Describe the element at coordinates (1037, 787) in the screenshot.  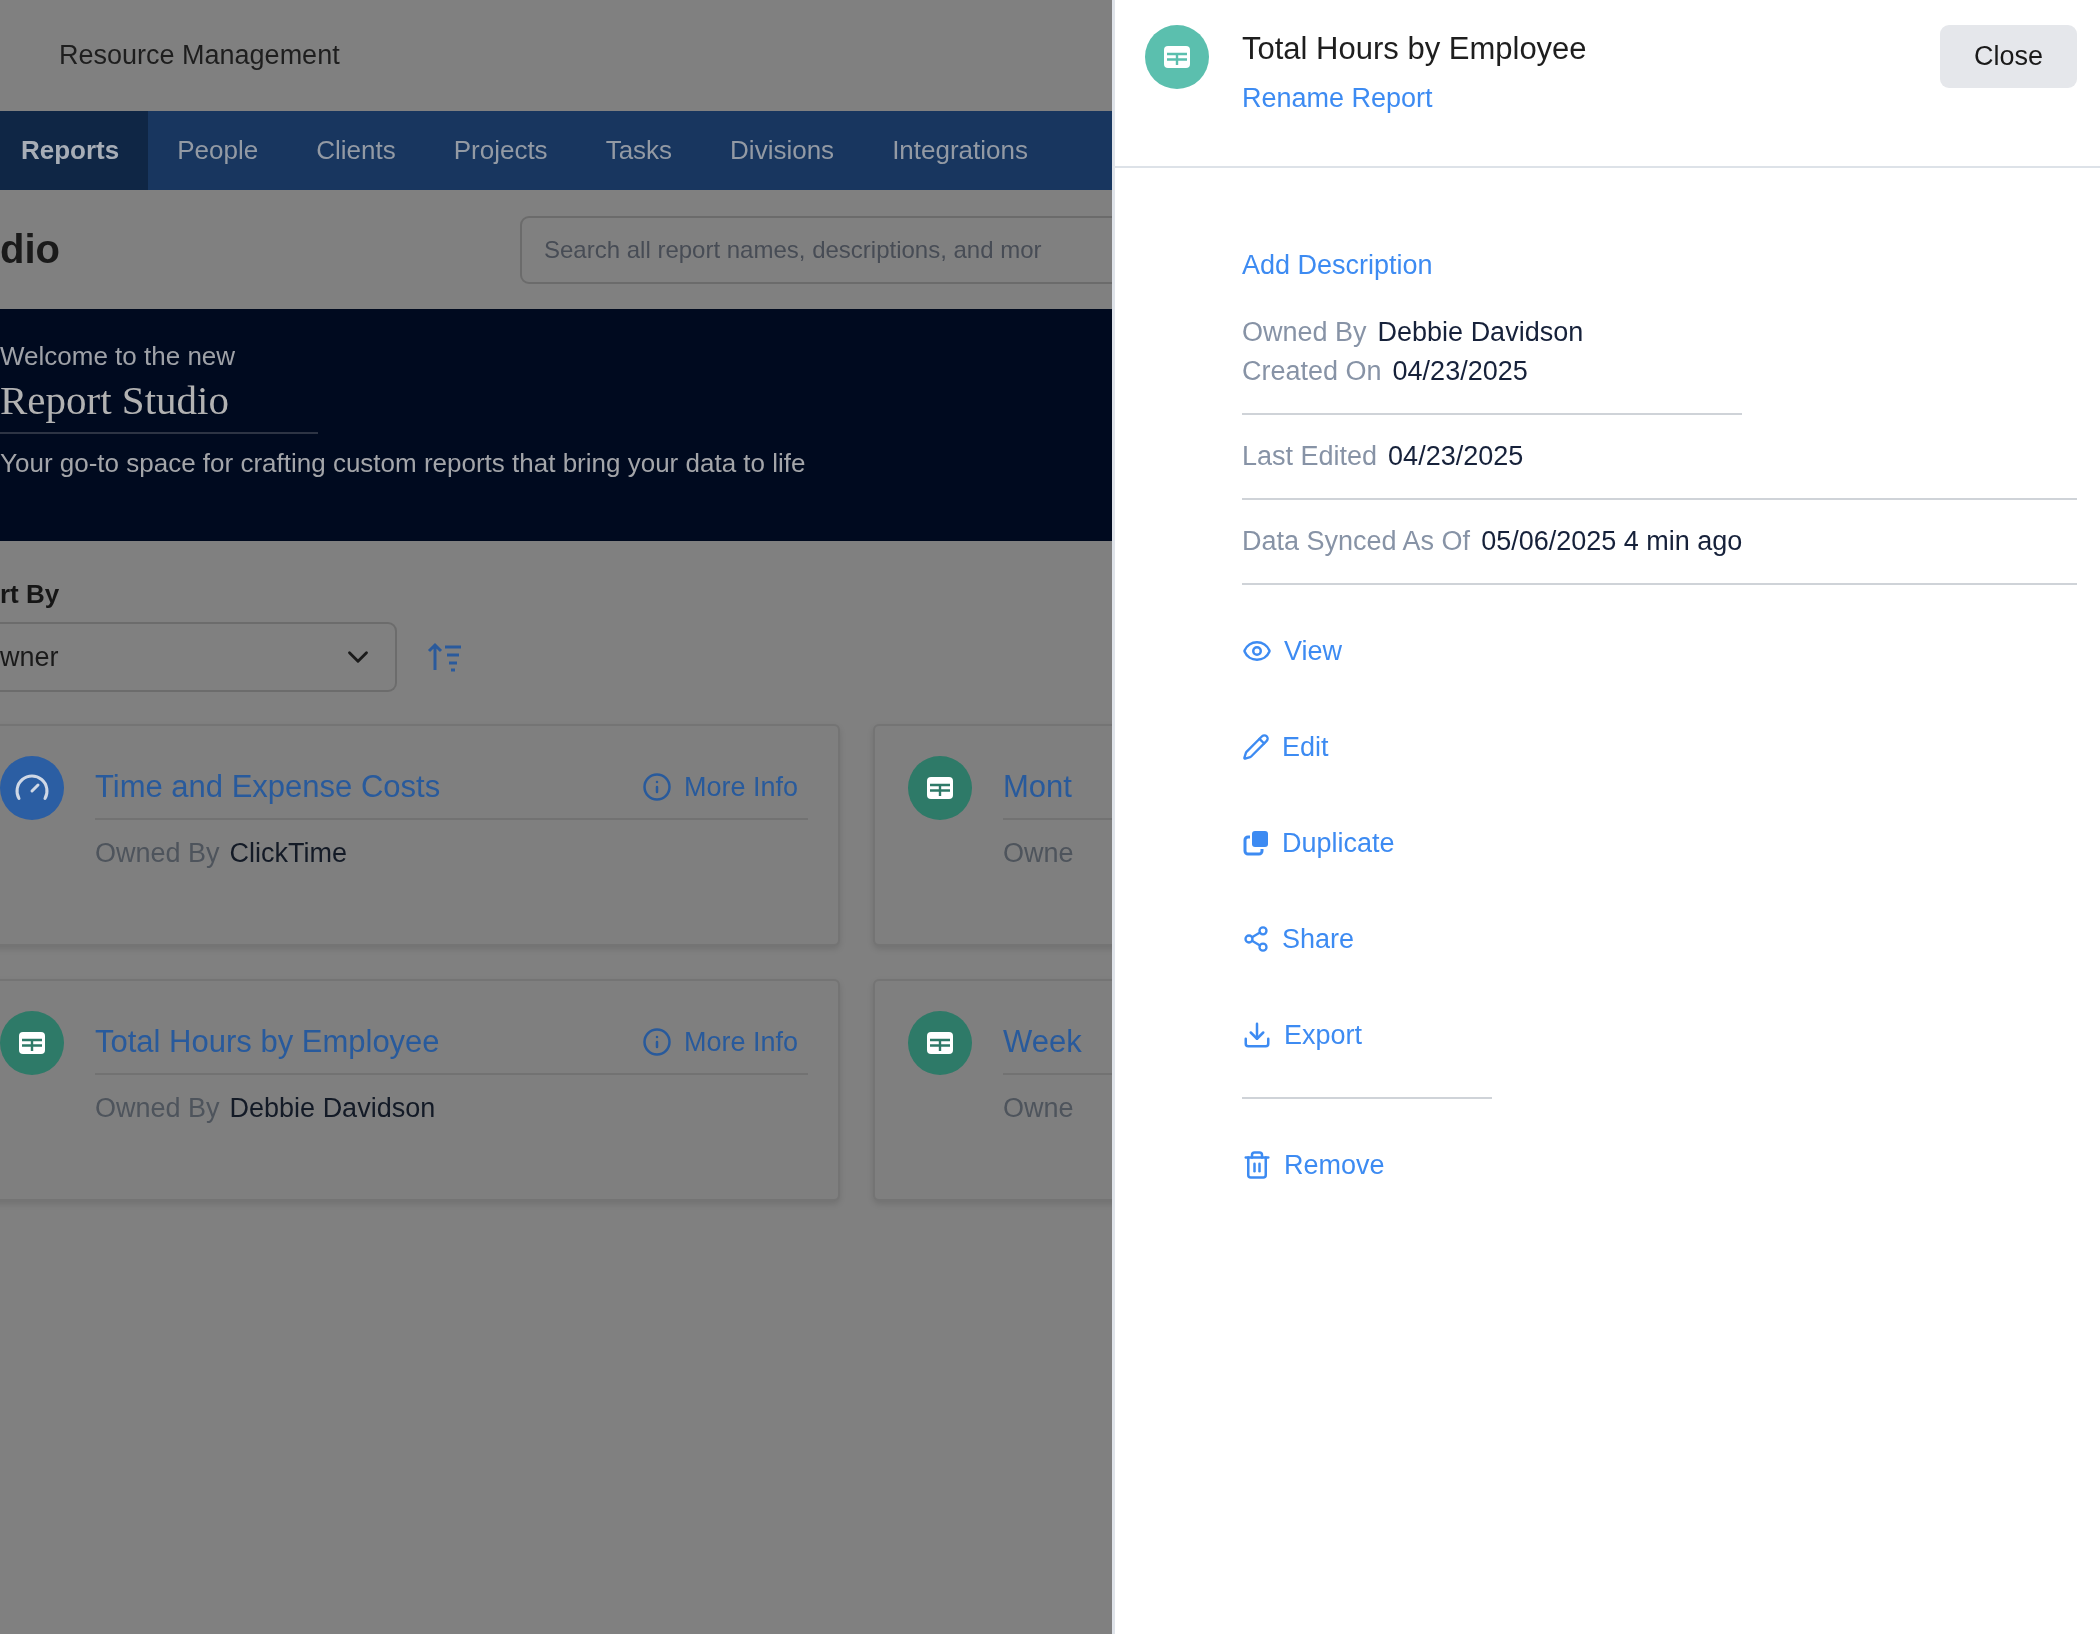
I see `card-title: Mont` at that location.